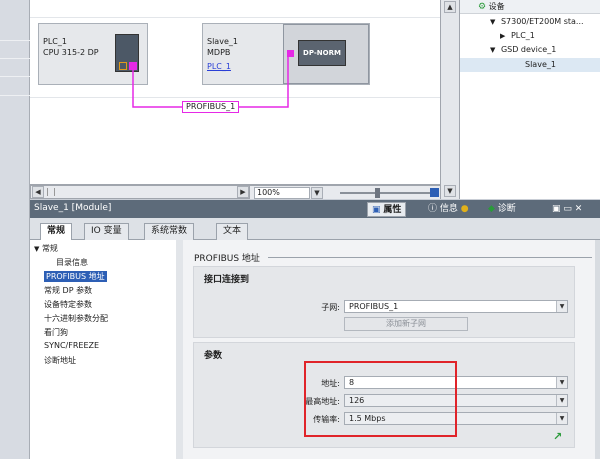 Image resolution: width=600 pixels, height=459 pixels. What do you see at coordinates (38, 192) in the screenshot?
I see `scroll-left-icon: ◀` at bounding box center [38, 192].